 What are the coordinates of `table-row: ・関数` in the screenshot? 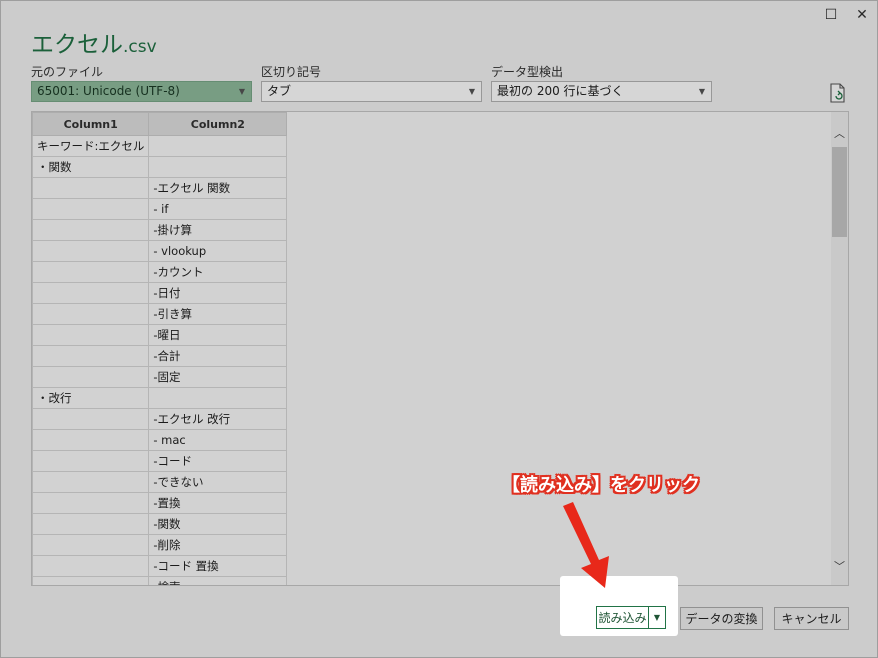 It's located at (160, 167).